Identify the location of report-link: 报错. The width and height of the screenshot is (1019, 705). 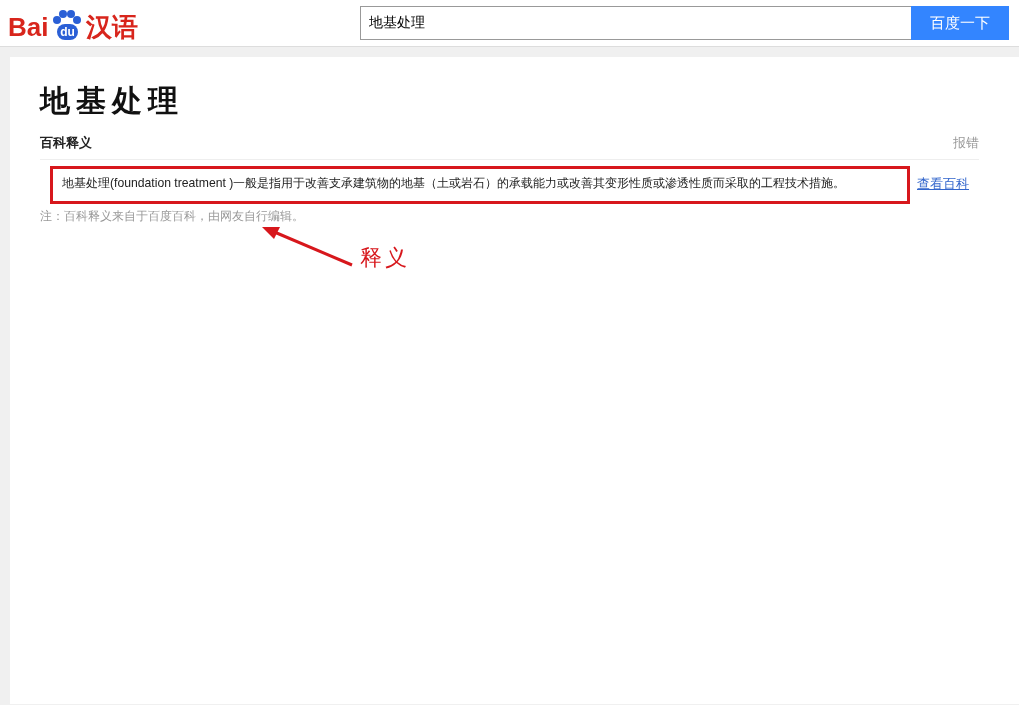
(966, 143).